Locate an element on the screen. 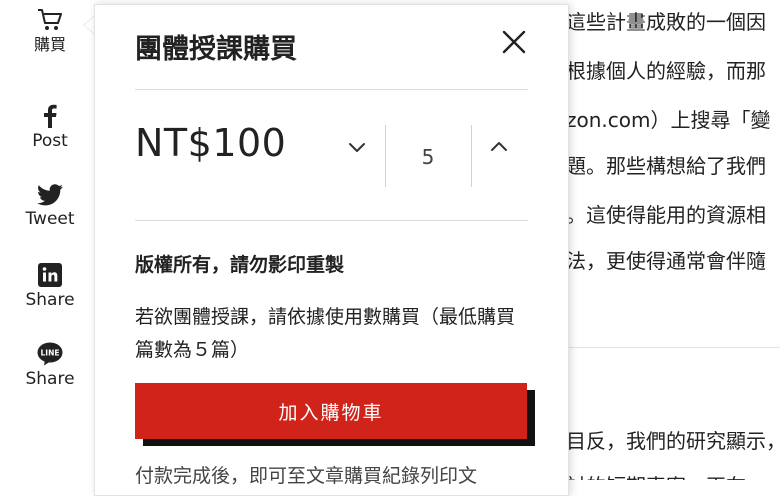 The image size is (780, 496). price-display: NT$100 is located at coordinates (211, 143).